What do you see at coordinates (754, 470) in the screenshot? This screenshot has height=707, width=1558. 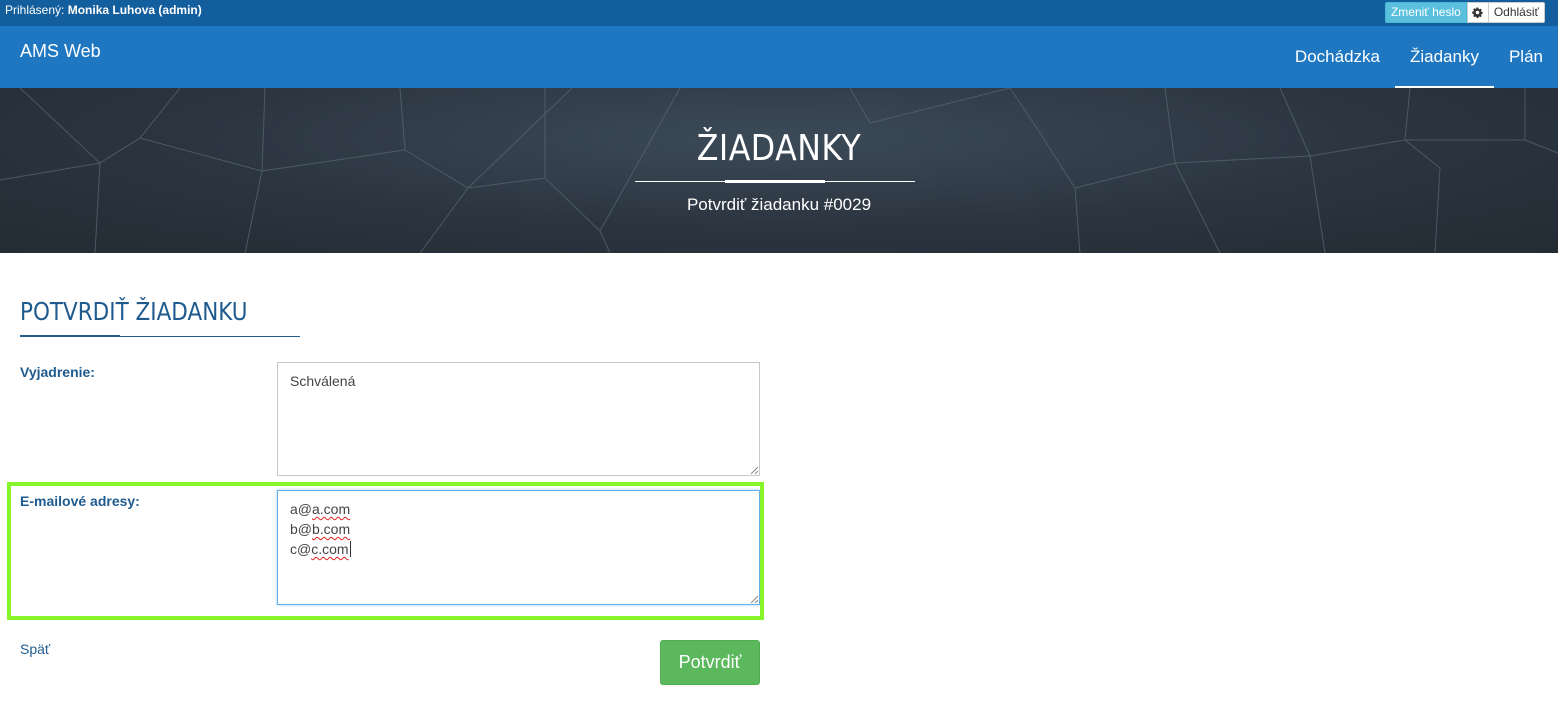 I see `resize-handle-icon` at bounding box center [754, 470].